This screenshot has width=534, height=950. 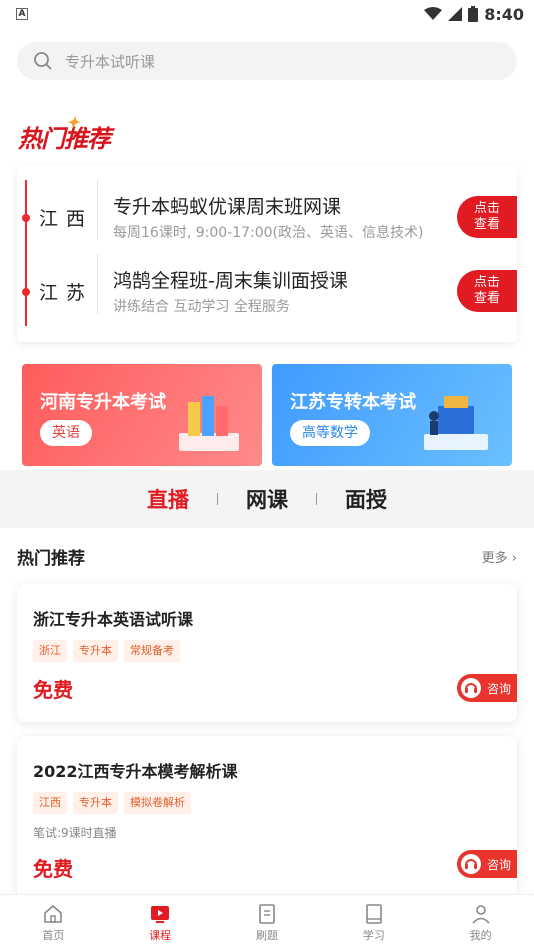 I want to click on course-tag: 模拟卷解析, so click(x=157, y=803).